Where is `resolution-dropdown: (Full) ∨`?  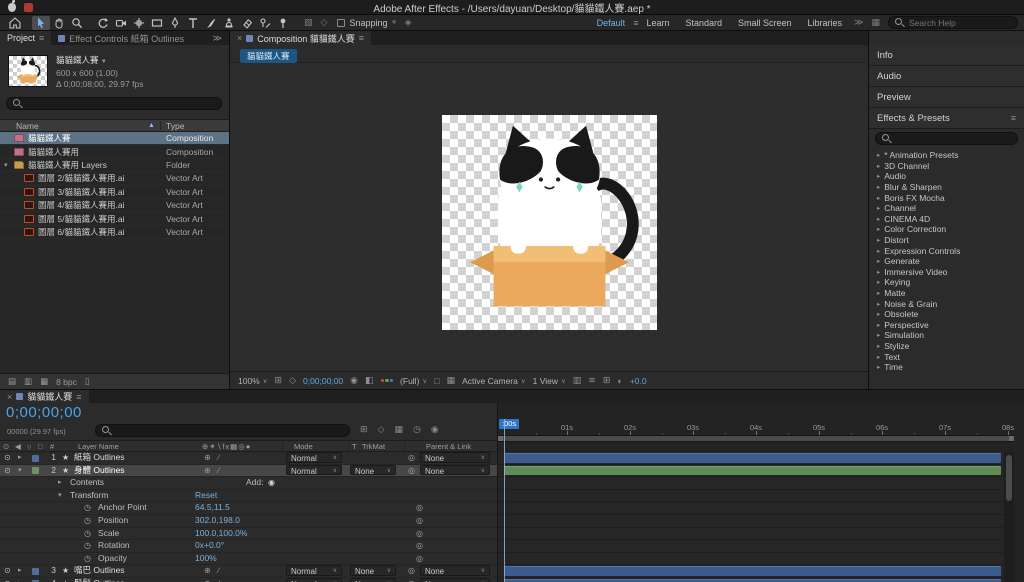
resolution-dropdown: (Full) ∨ is located at coordinates (413, 381).